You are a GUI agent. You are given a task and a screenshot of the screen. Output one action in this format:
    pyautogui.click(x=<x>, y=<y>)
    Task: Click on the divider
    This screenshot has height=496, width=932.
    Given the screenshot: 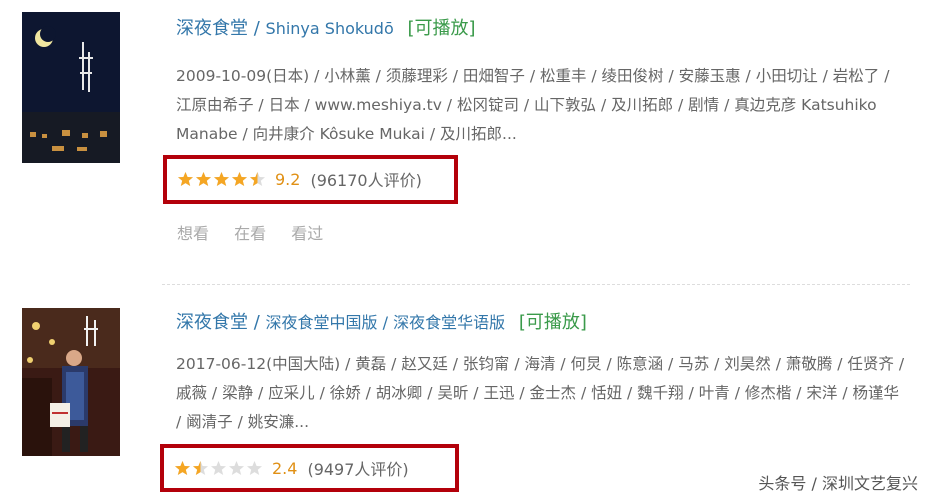 What is the action you would take?
    pyautogui.click(x=536, y=284)
    